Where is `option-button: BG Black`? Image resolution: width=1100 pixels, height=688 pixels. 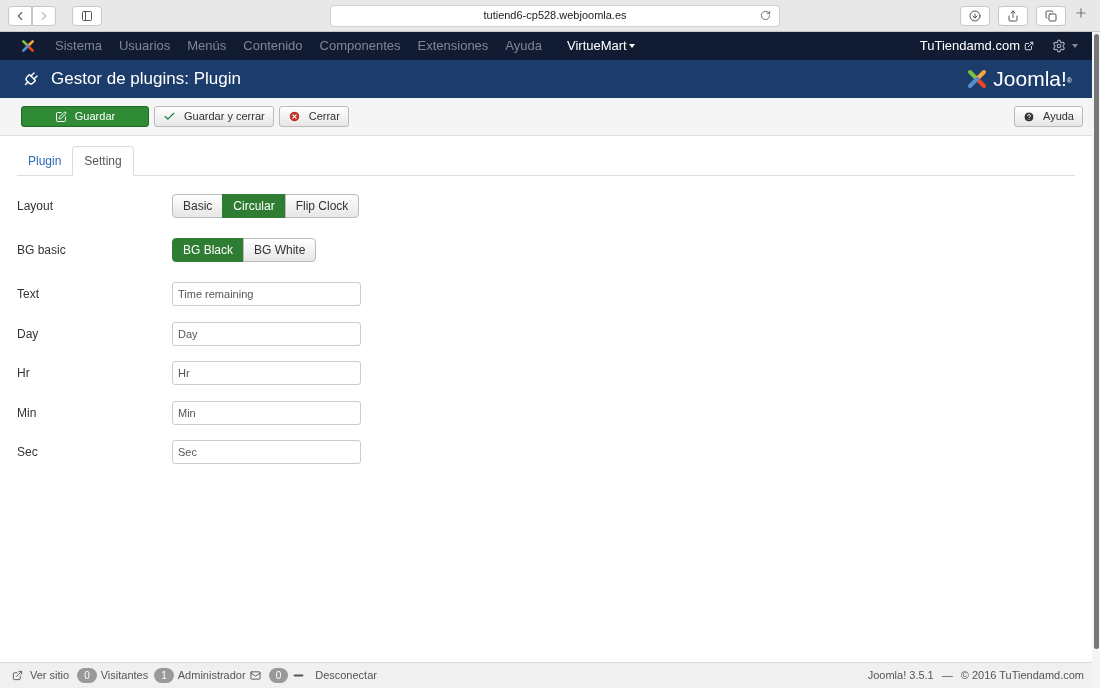
option-button: BG Black is located at coordinates (208, 250).